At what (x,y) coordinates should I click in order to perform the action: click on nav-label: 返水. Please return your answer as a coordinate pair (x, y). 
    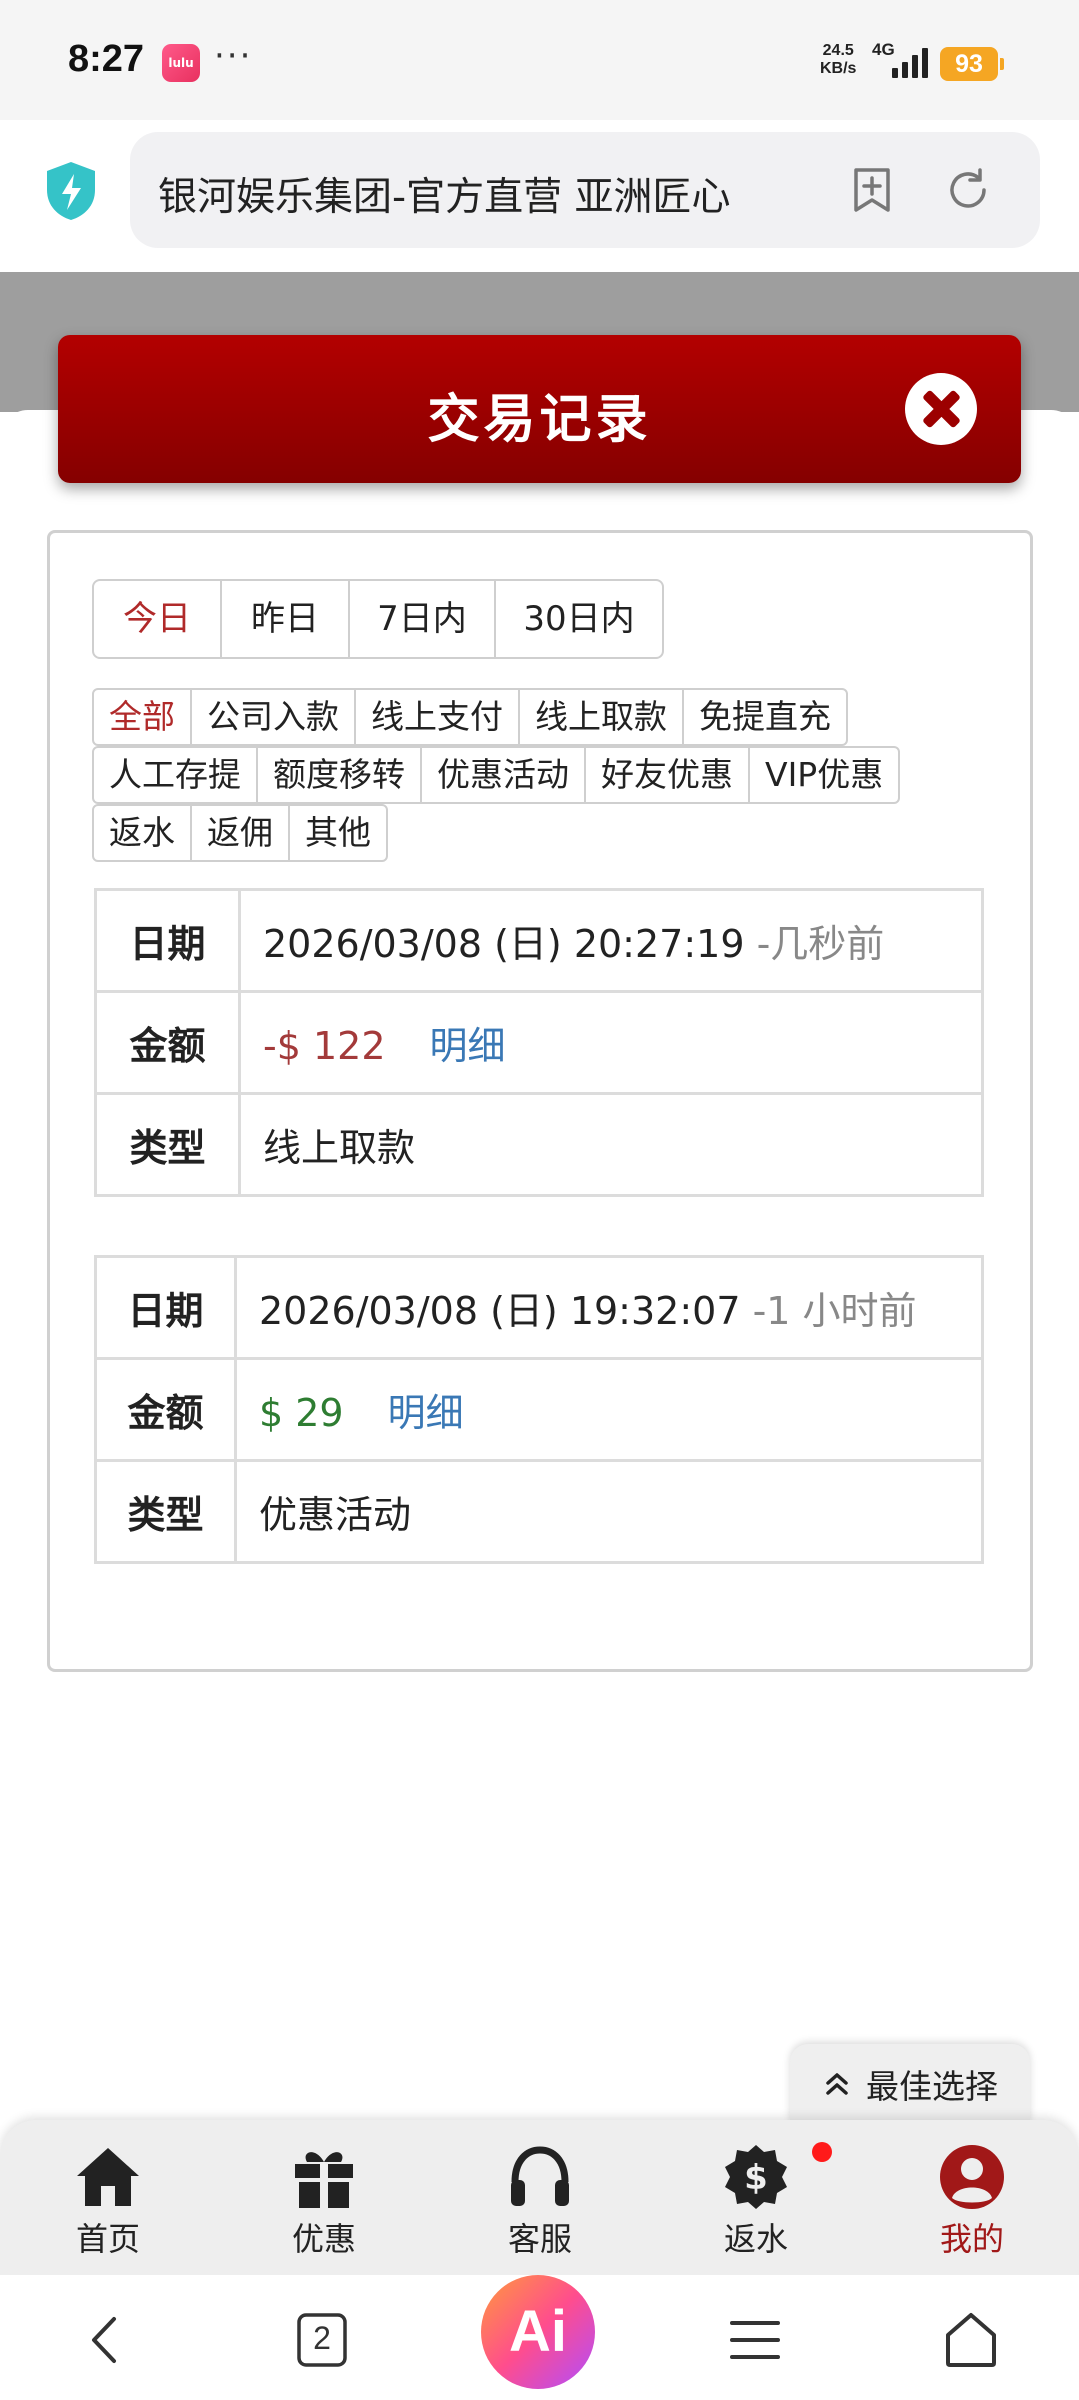
    Looking at the image, I should click on (755, 2239).